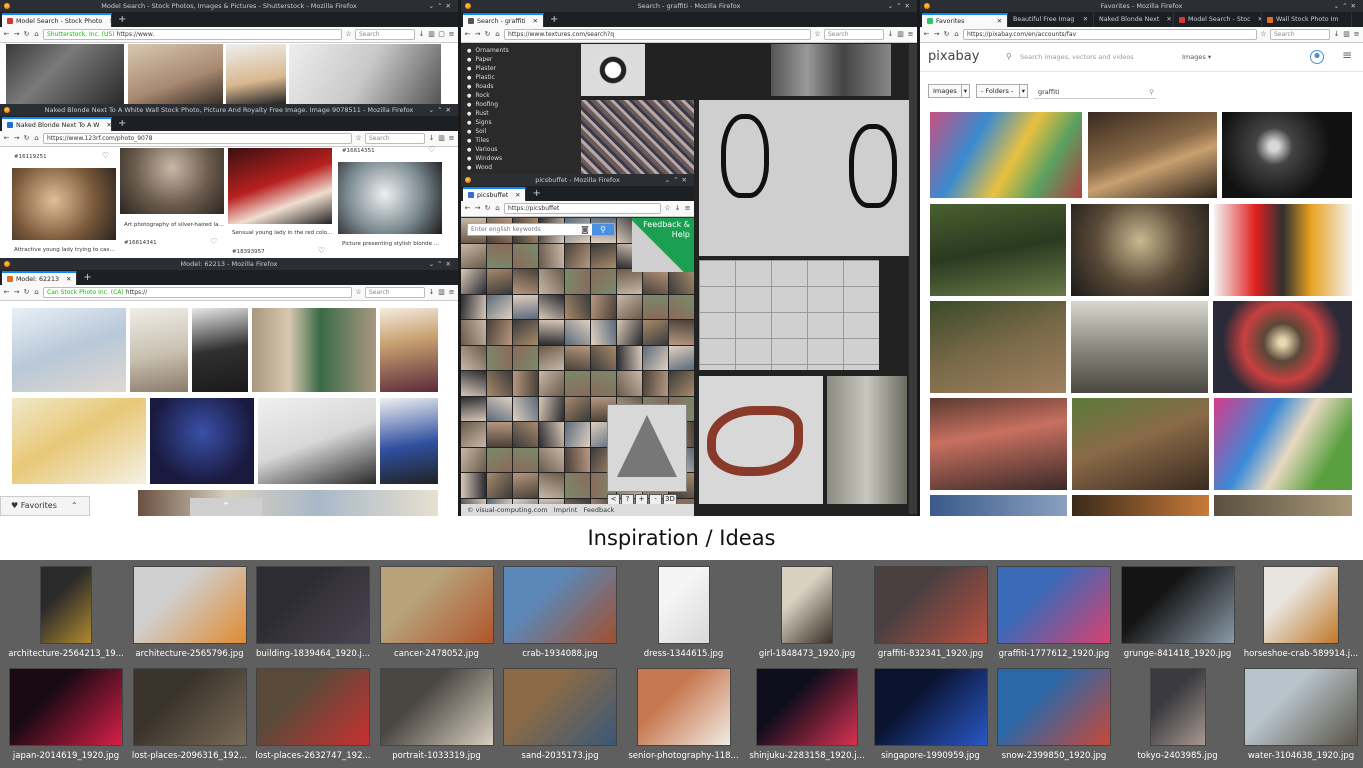 The width and height of the screenshot is (1363, 768). What do you see at coordinates (657, 34) in the screenshot?
I see `url-bar: https://www.textures.com/search?q` at bounding box center [657, 34].